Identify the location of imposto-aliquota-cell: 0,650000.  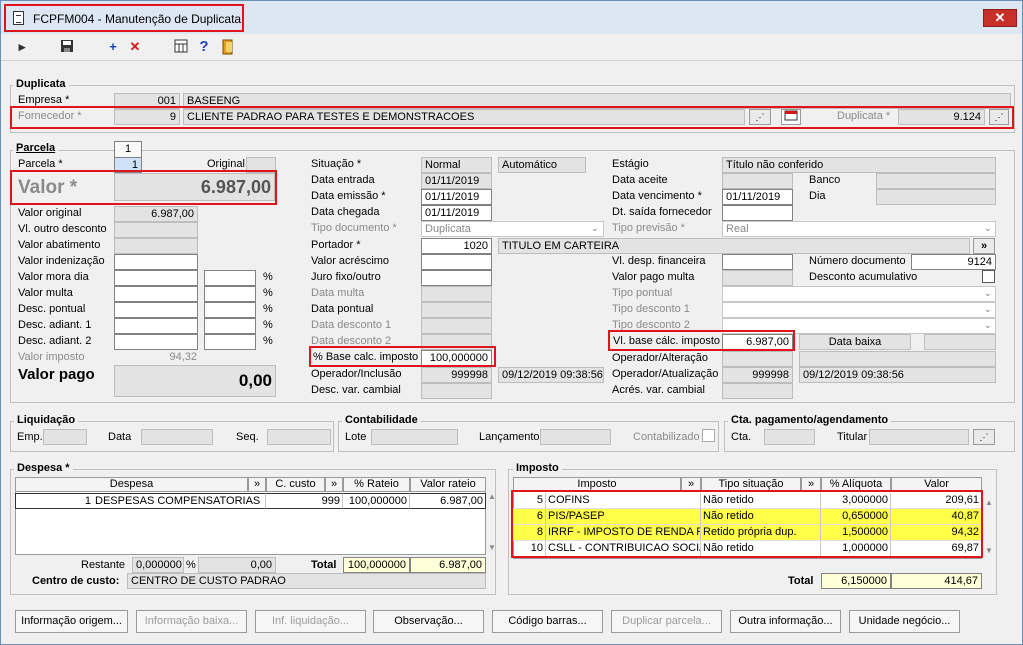
(856, 517).